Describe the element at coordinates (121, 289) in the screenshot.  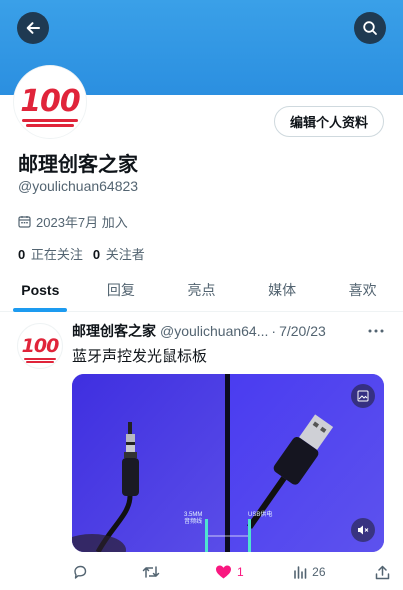
I see `tab-replies: 回复` at that location.